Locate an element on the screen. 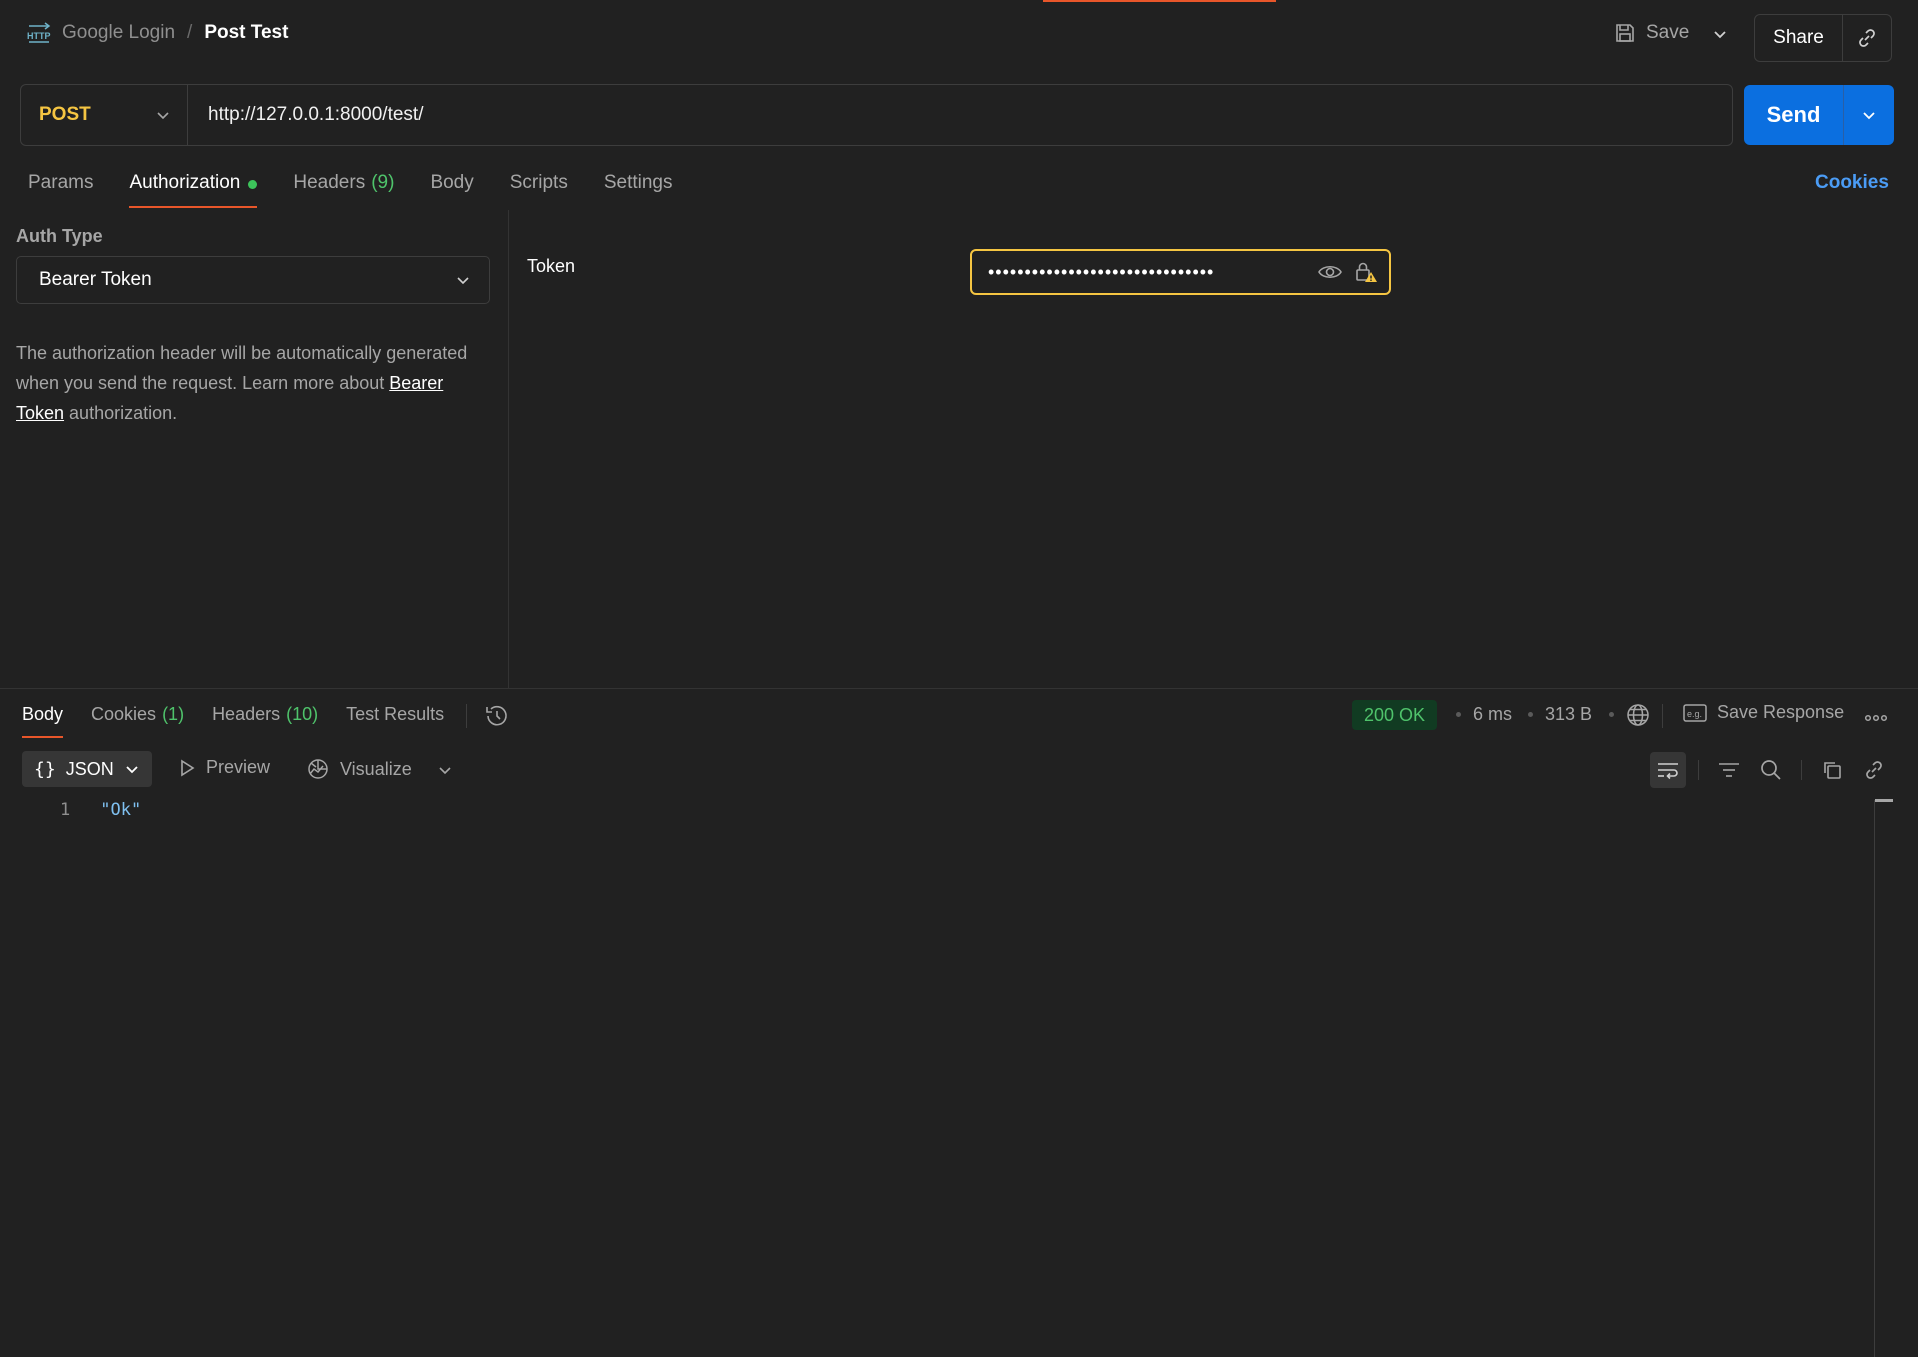 The height and width of the screenshot is (1357, 1918). tab-label: Body is located at coordinates (452, 182).